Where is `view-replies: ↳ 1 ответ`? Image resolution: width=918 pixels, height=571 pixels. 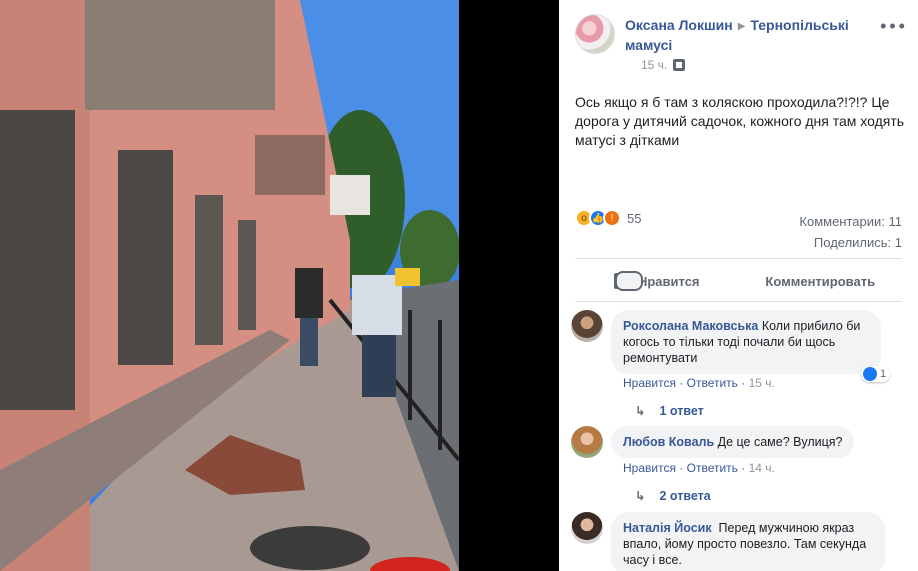 view-replies: ↳ 1 ответ is located at coordinates (669, 411).